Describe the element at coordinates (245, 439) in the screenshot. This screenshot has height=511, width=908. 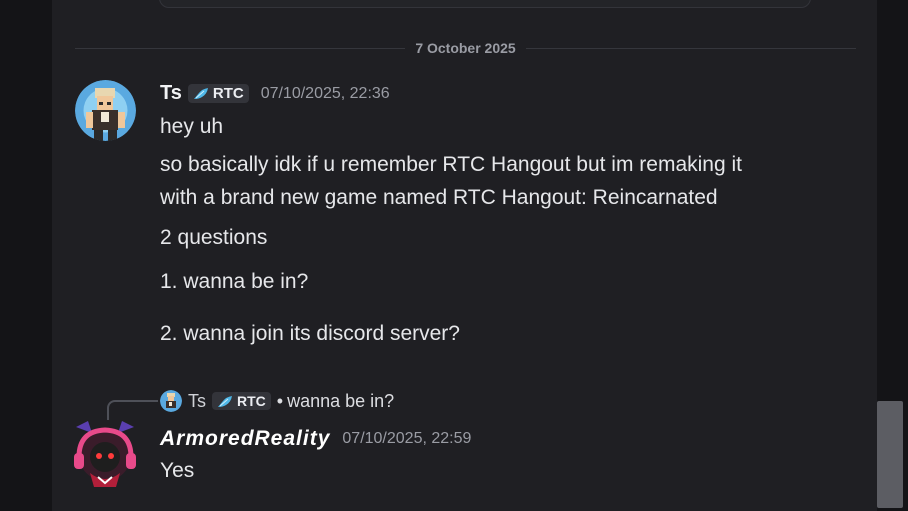
I see `username-armoredreality: ArmoredReality` at that location.